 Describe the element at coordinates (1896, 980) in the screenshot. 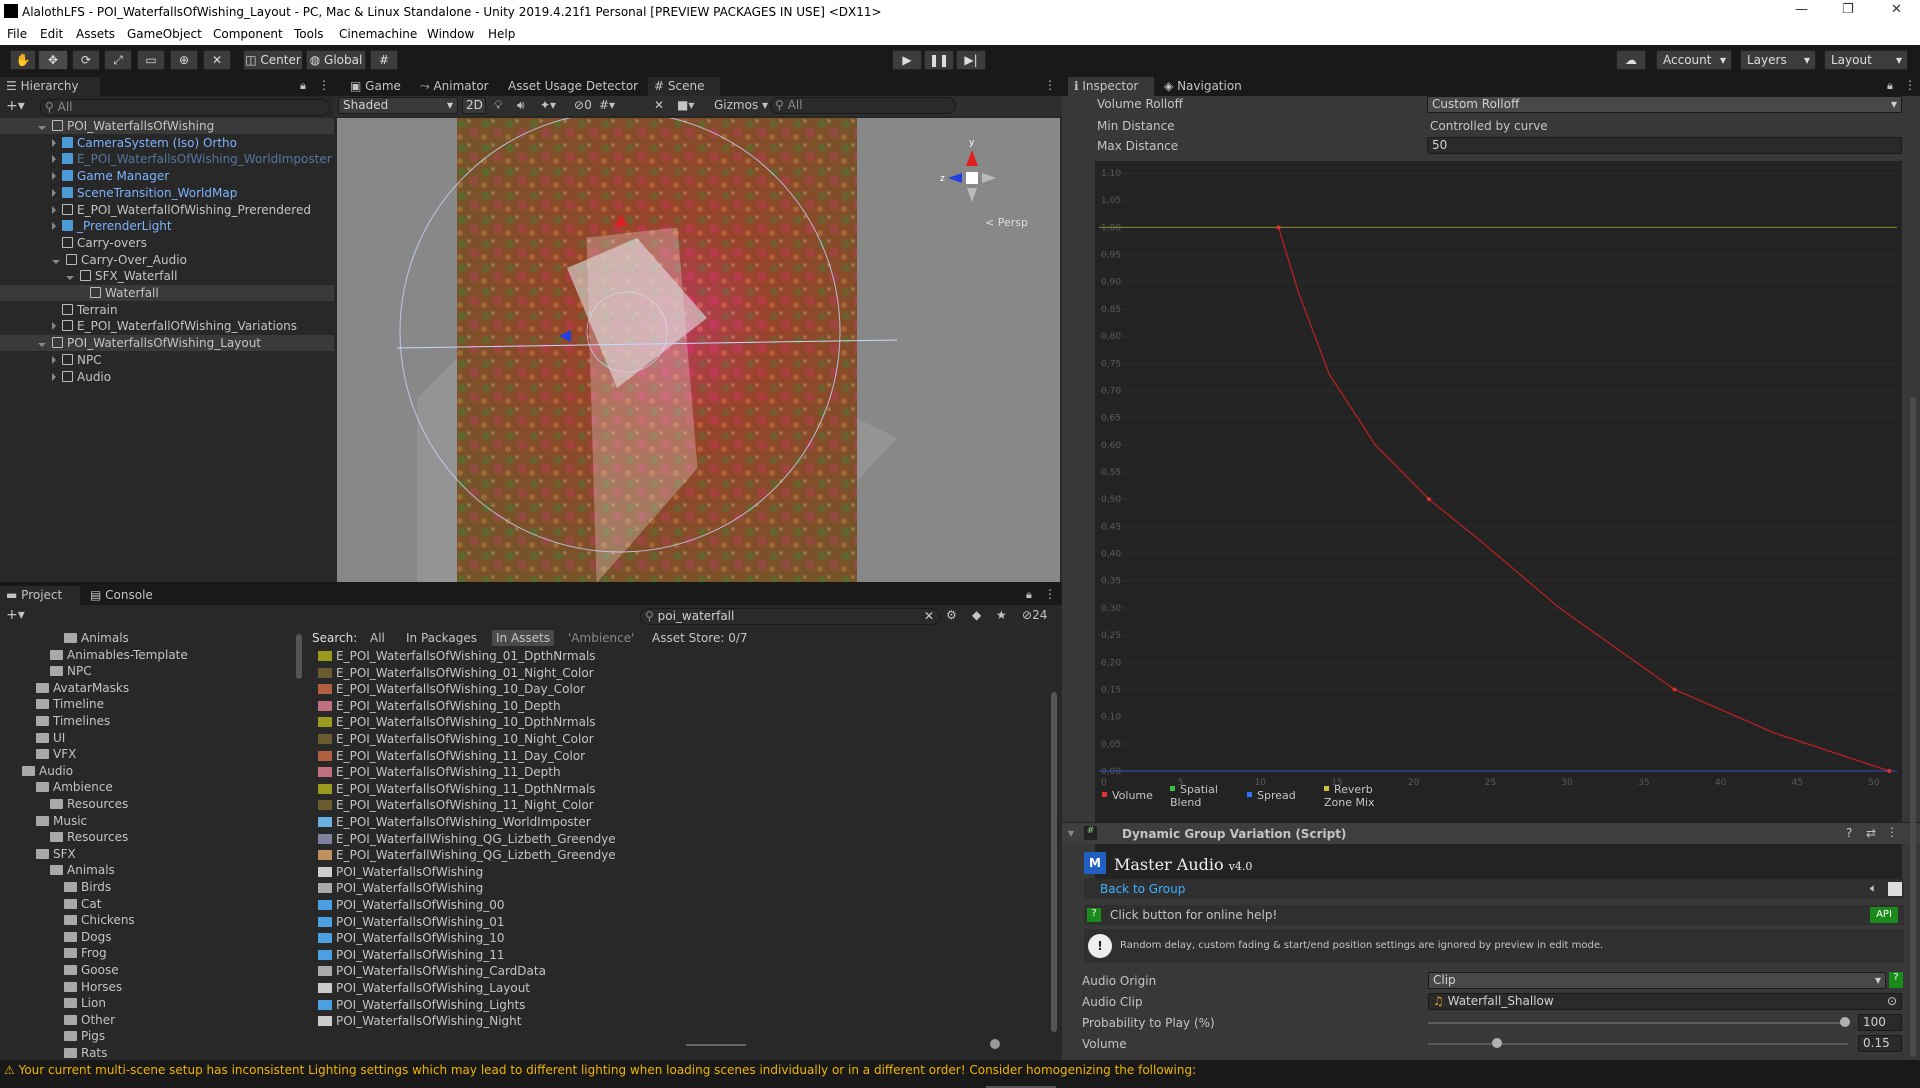

I see `audio-origin-help-icon: ?` at that location.